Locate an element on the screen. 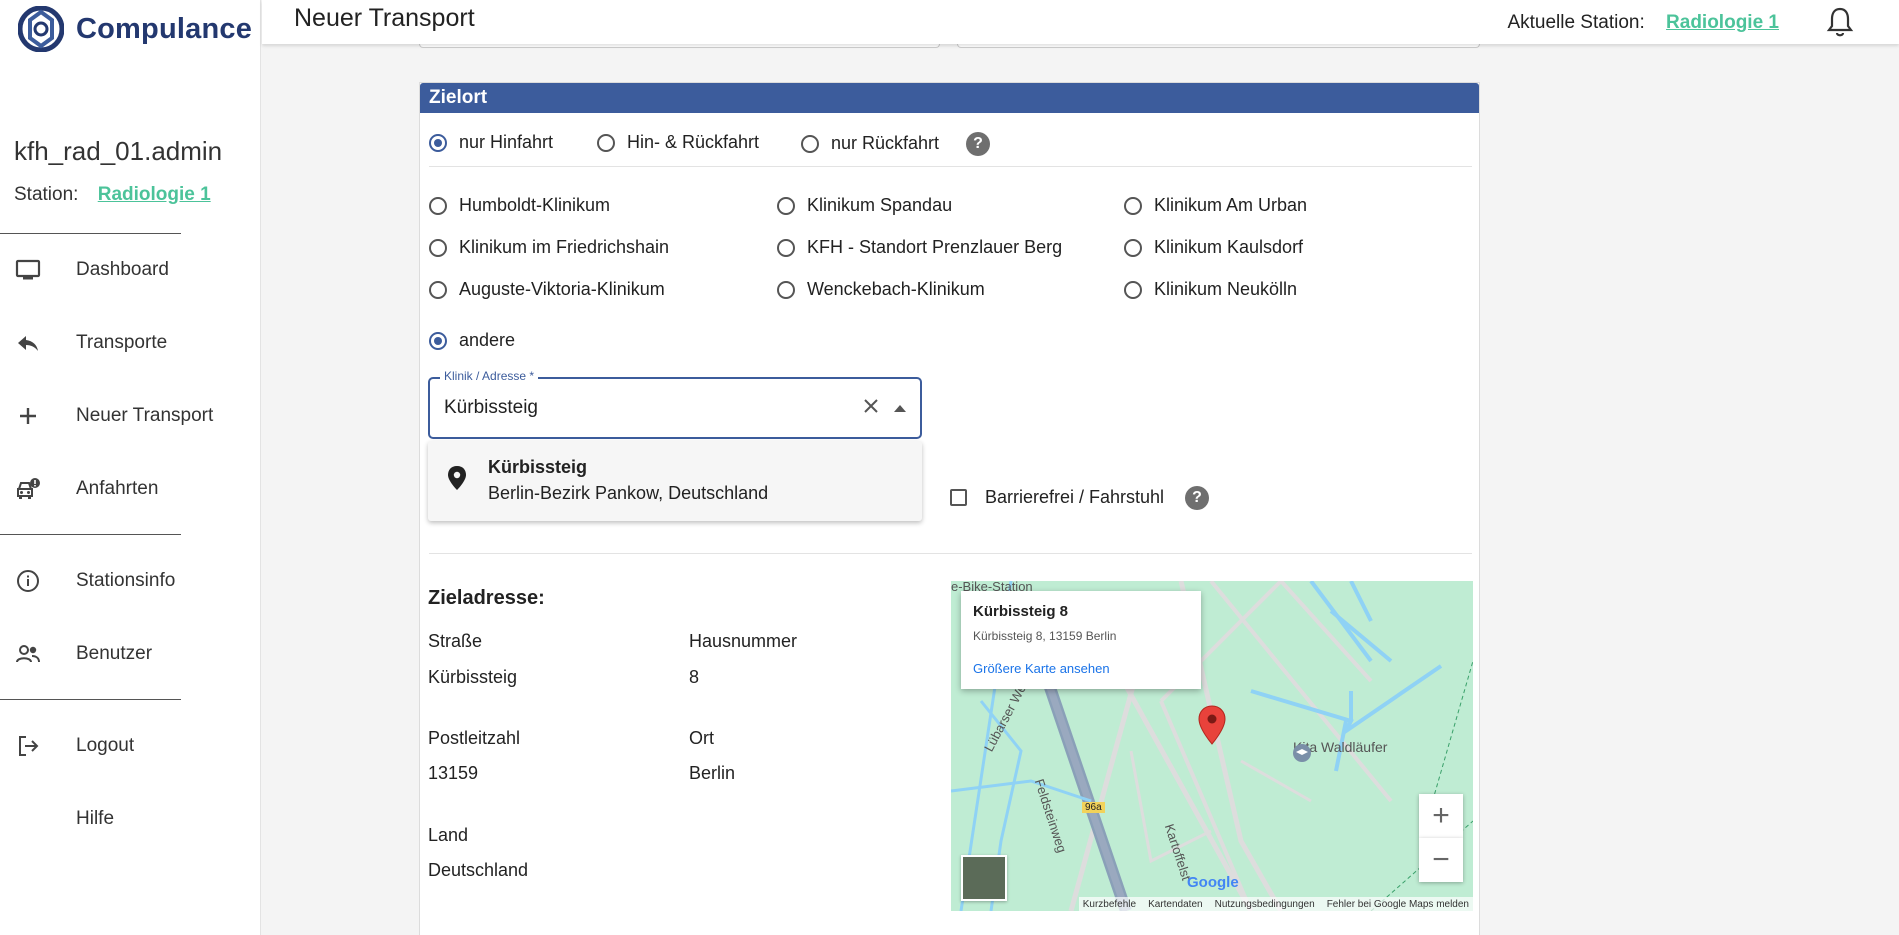 This screenshot has width=1899, height=935. logout-icon is located at coordinates (28, 746).